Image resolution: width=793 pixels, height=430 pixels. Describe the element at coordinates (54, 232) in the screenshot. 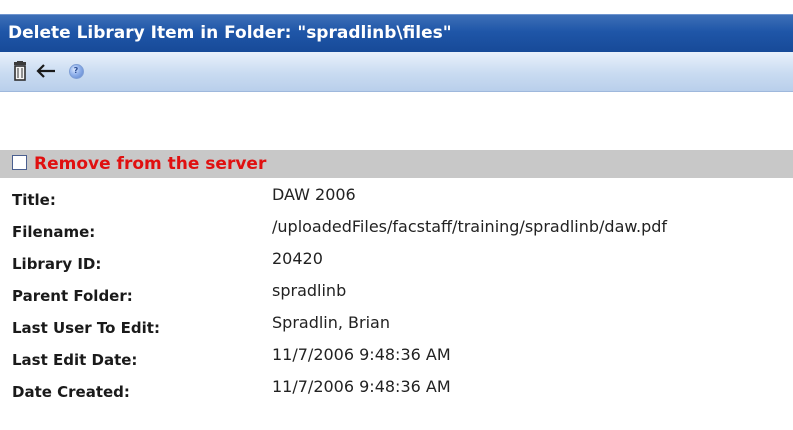

I see `property-label: Filename:` at that location.